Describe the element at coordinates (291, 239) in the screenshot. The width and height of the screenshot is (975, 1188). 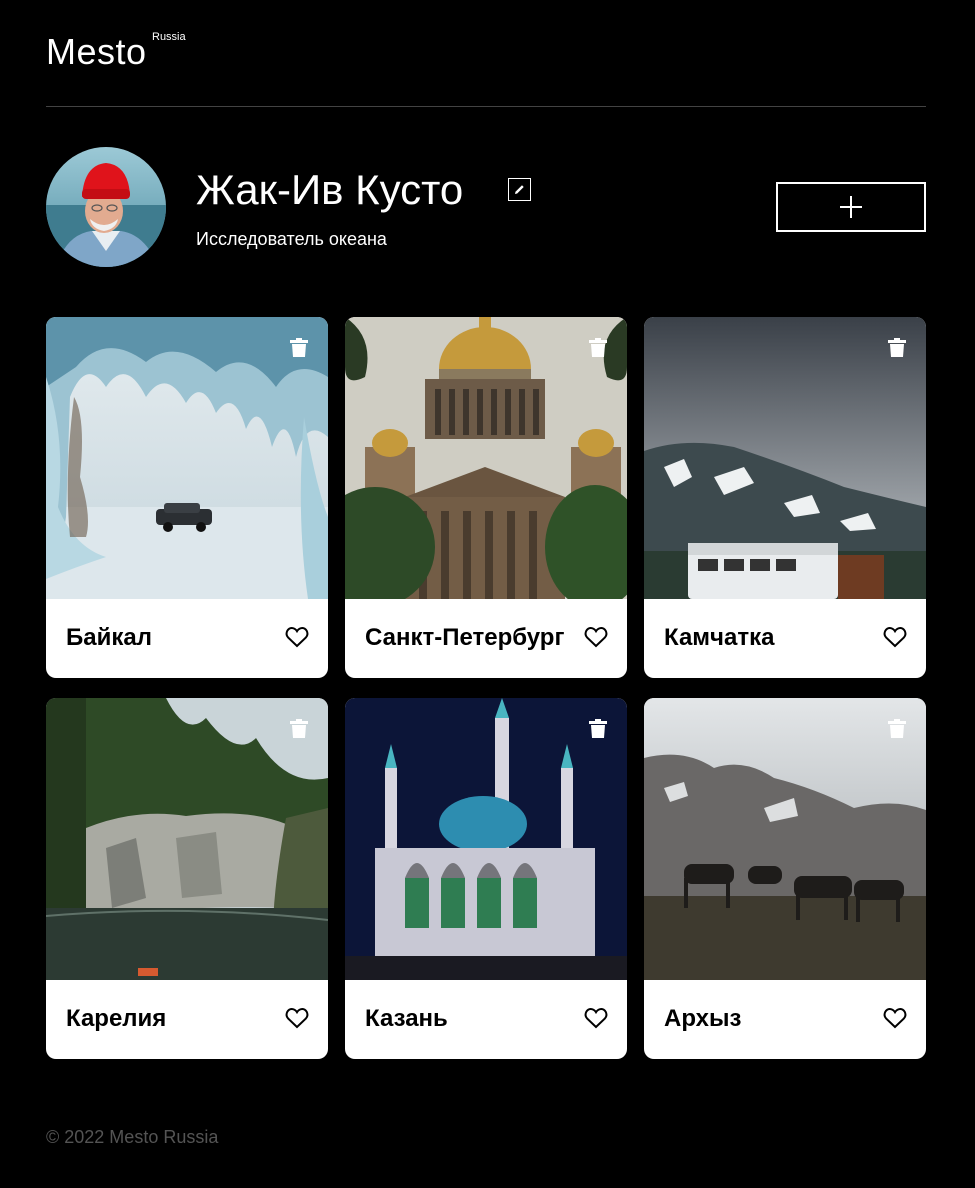
I see `profile-about: Исследователь океана` at that location.